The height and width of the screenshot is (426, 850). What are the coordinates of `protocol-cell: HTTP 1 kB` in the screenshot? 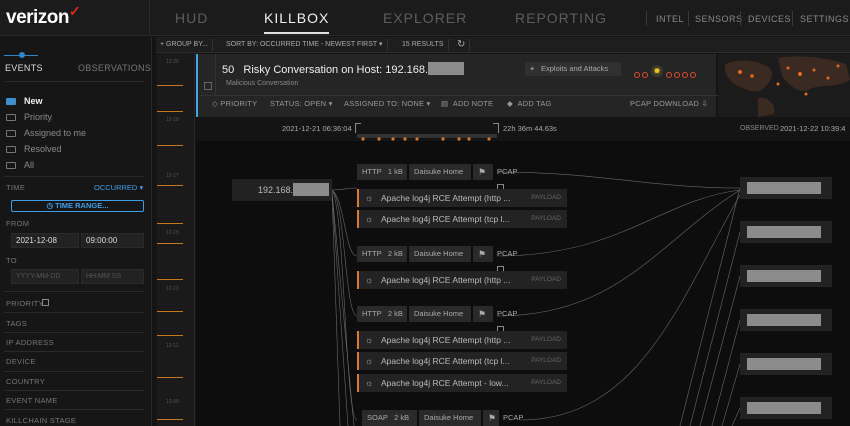 It's located at (382, 172).